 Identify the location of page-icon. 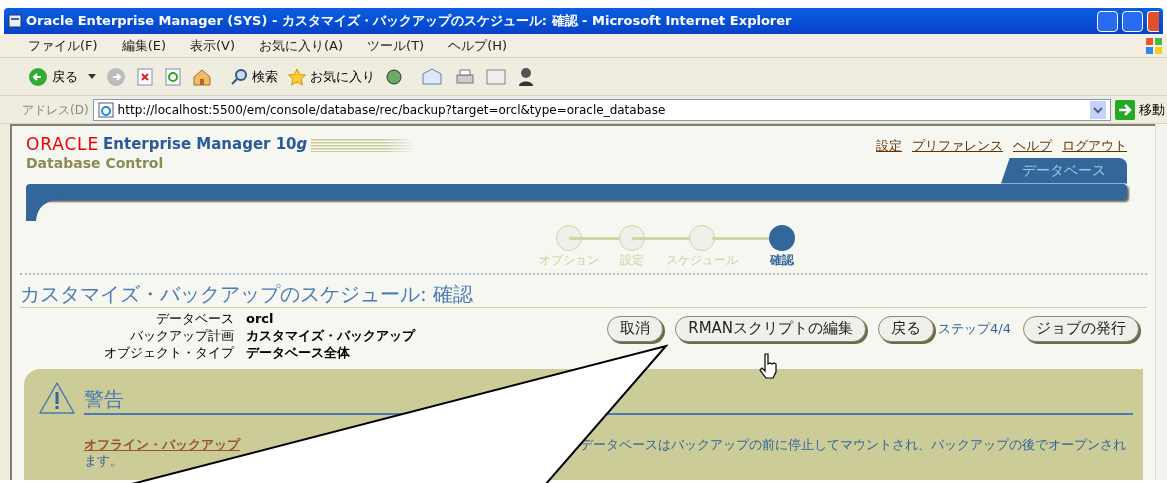
(15, 21).